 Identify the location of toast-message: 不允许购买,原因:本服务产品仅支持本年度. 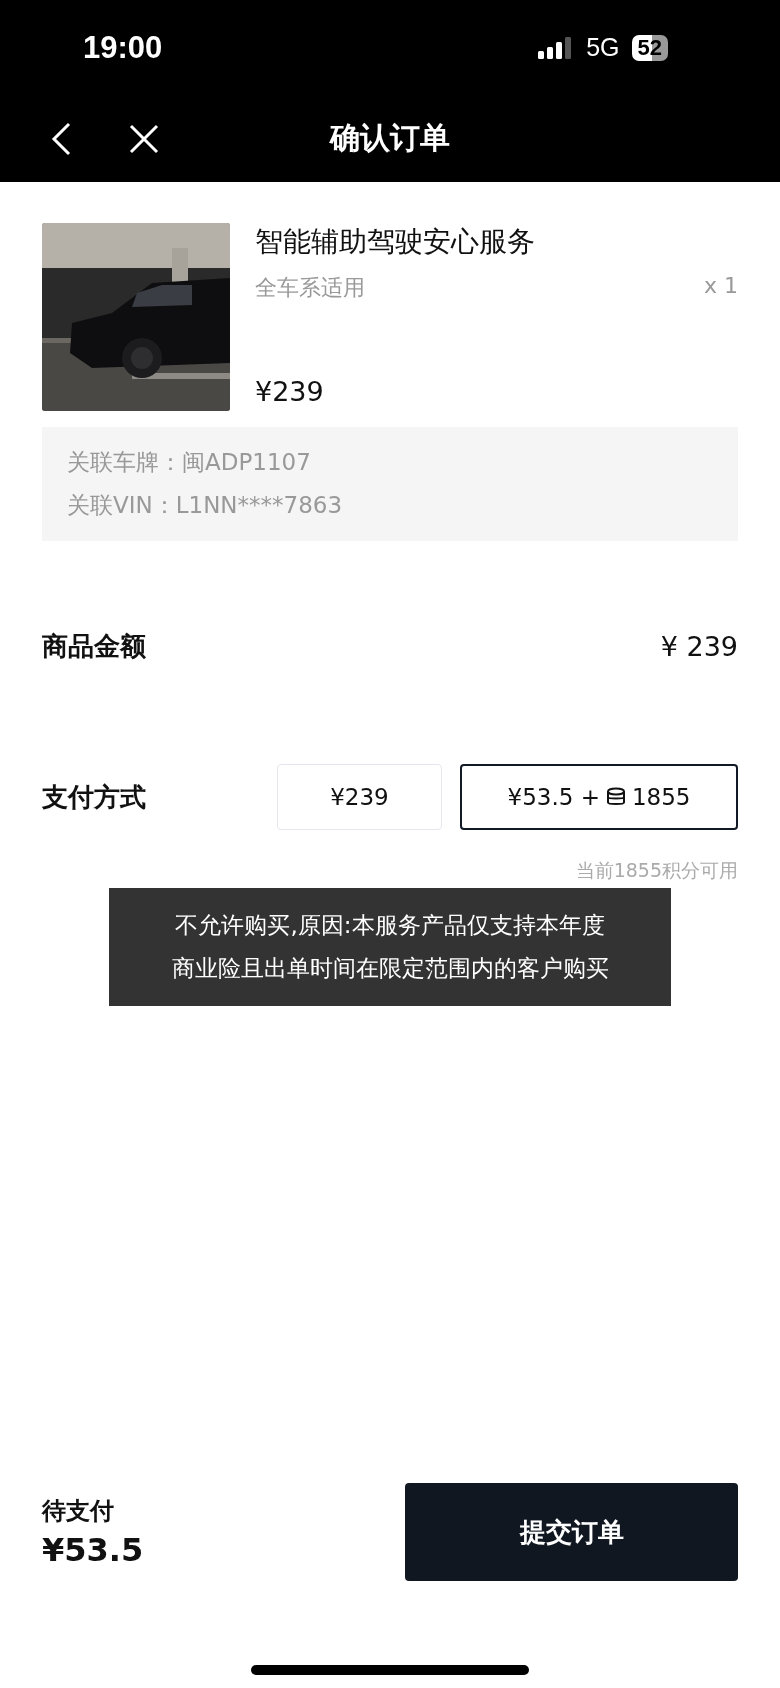
(390, 925).